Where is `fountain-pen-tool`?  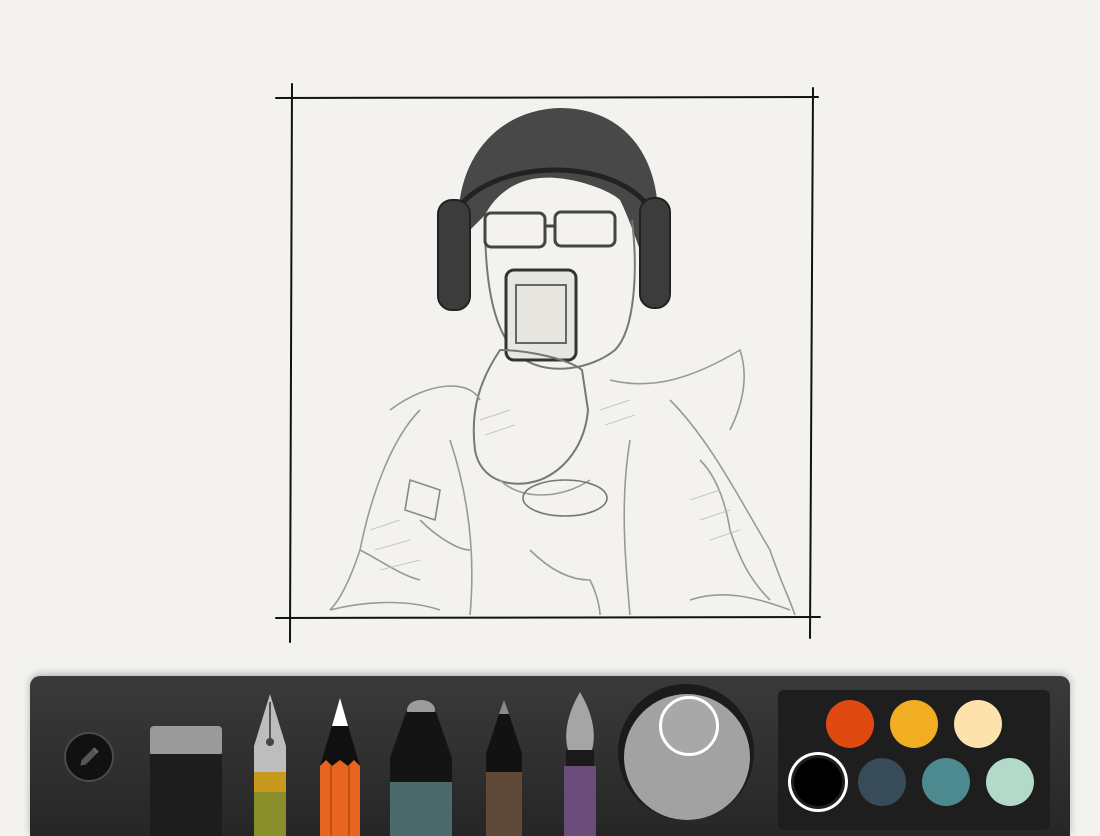 fountain-pen-tool is located at coordinates (270, 764).